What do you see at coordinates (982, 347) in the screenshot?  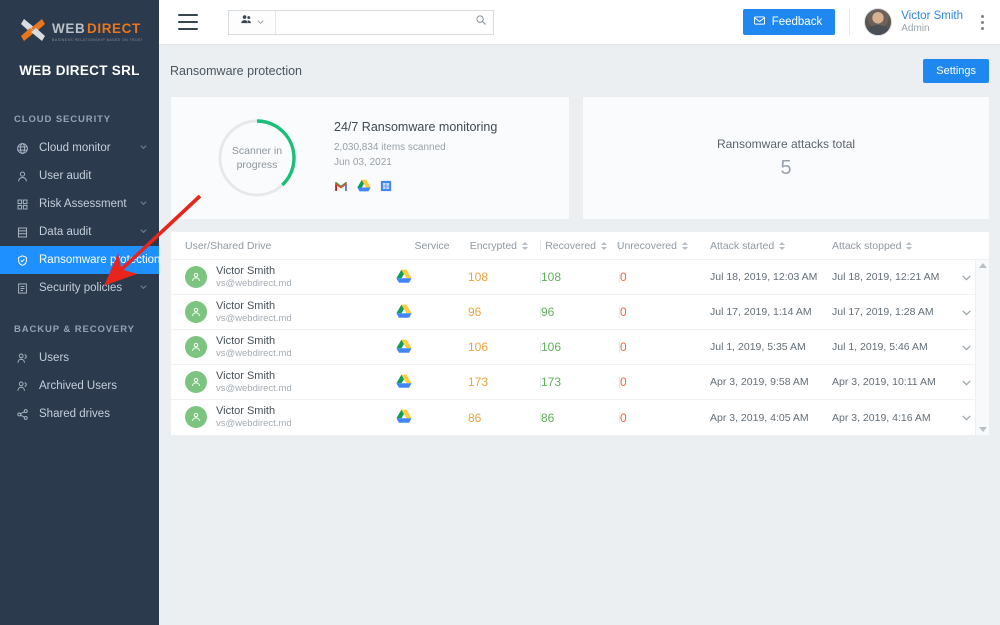 I see `table-scrollbar` at bounding box center [982, 347].